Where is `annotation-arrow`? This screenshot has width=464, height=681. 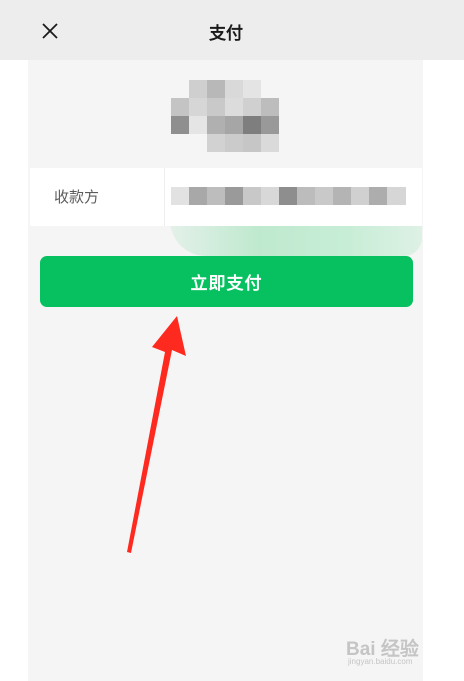 annotation-arrow is located at coordinates (156, 434).